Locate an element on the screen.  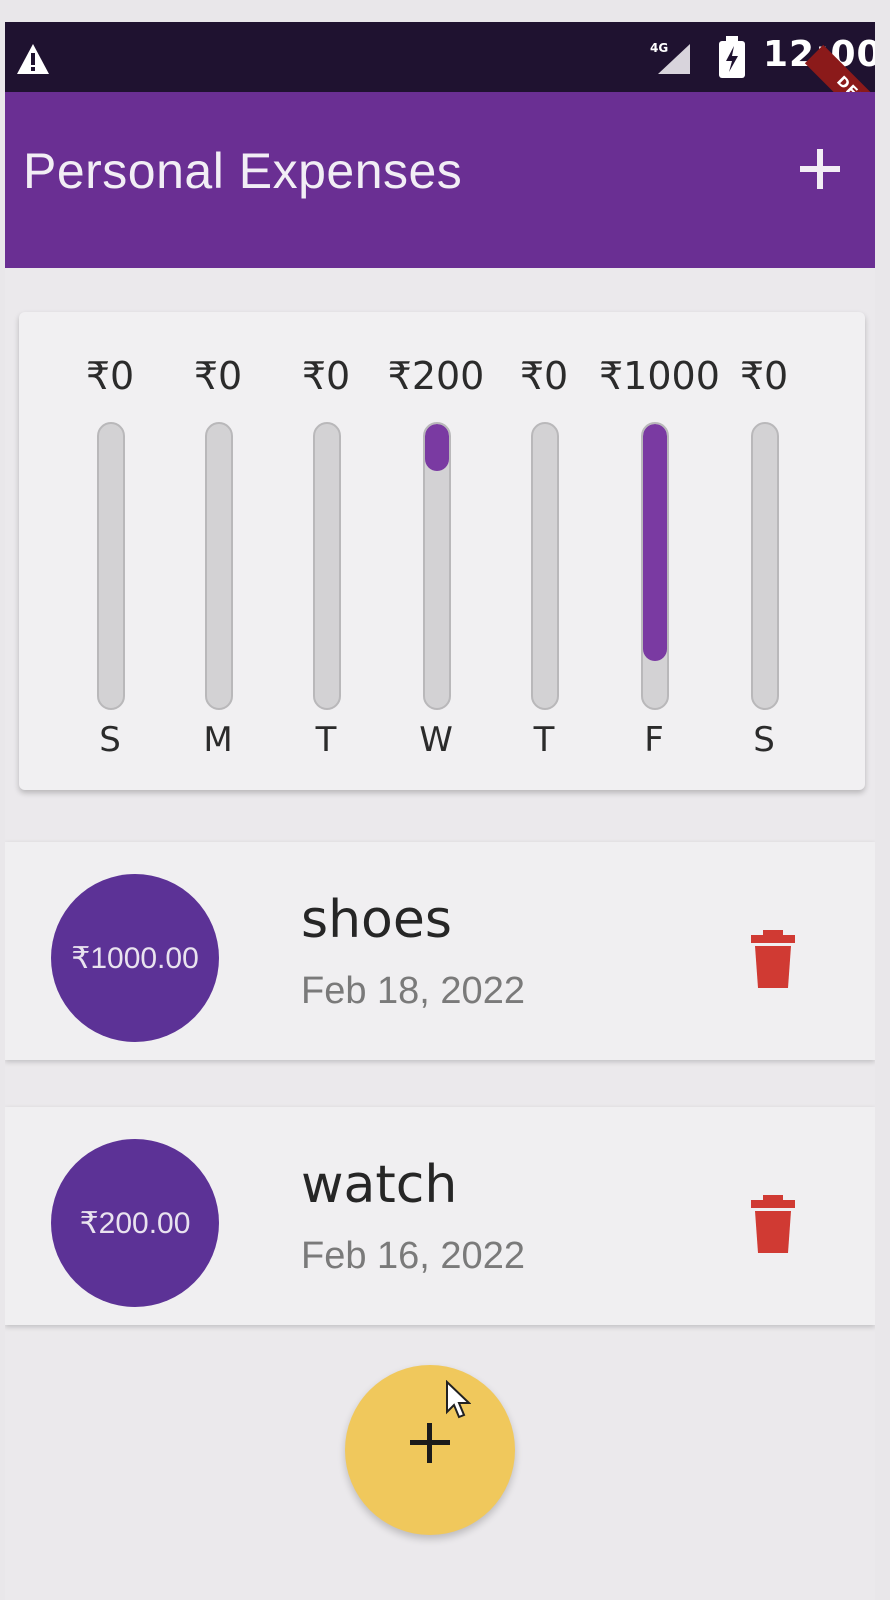
transaction-date: Feb 16, 2022 is located at coordinates (413, 1256).